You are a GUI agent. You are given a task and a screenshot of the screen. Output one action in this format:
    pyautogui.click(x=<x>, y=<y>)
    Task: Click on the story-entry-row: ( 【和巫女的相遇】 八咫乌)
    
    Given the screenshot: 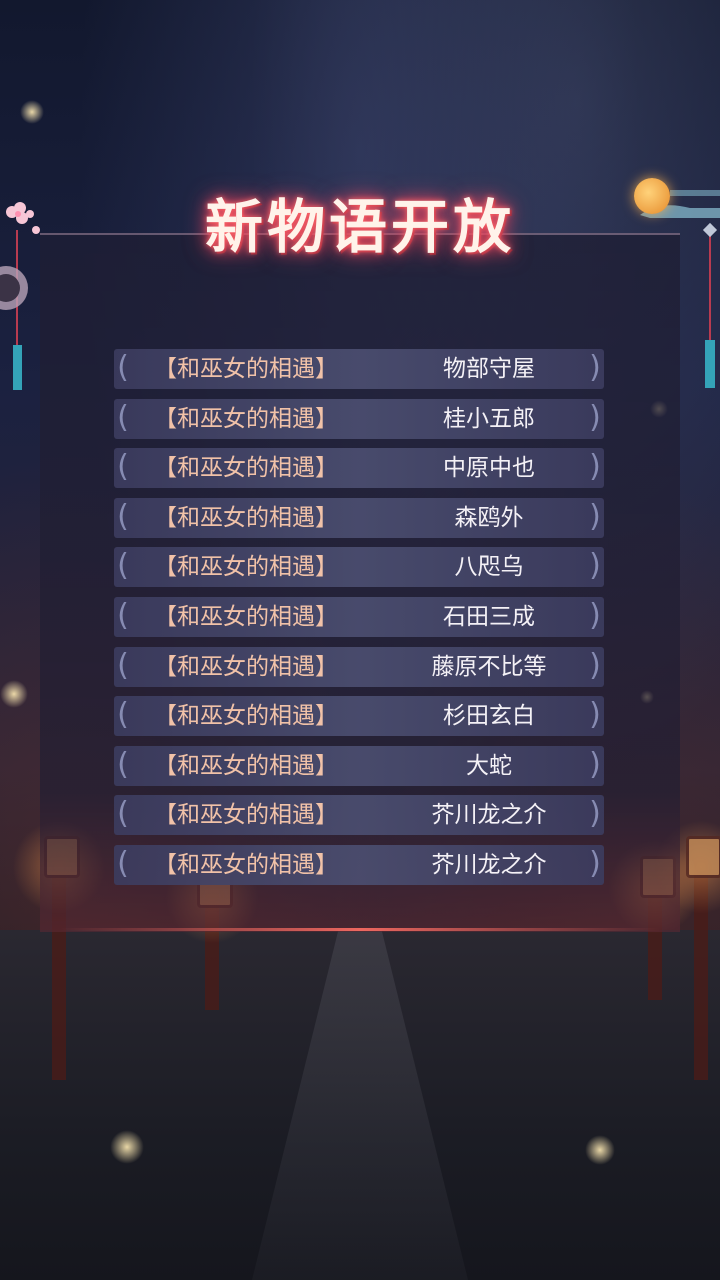 What is the action you would take?
    pyautogui.click(x=359, y=567)
    